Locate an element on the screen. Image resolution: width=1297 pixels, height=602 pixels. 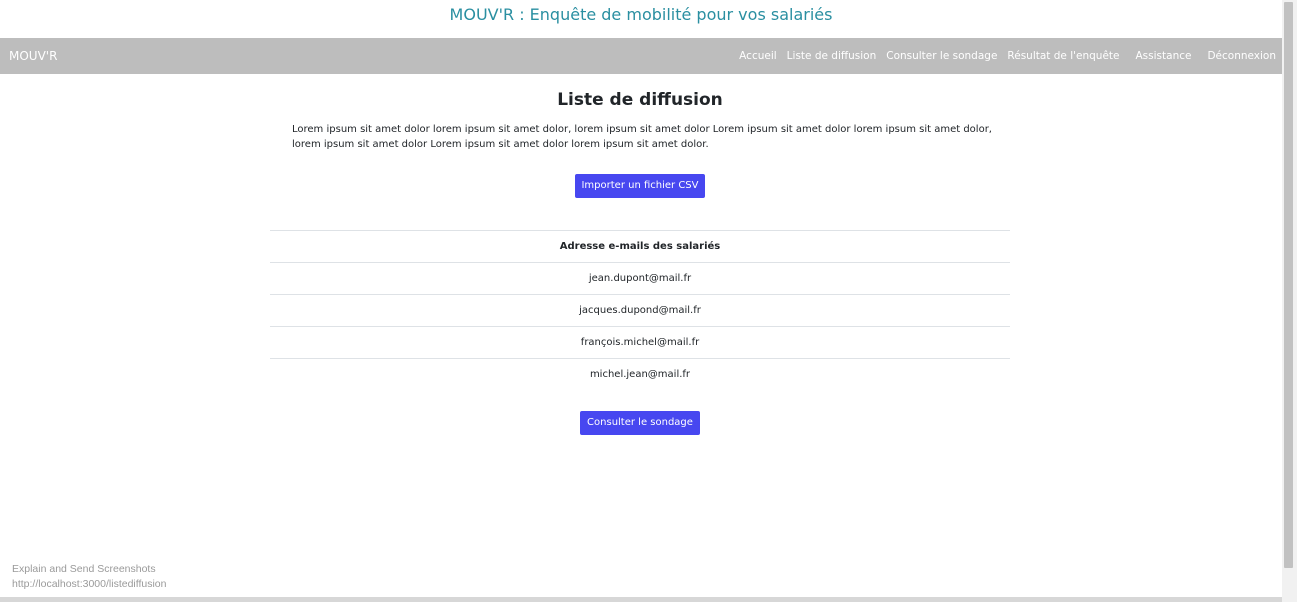
table-row: françois.michel@mail.fr is located at coordinates (640, 342).